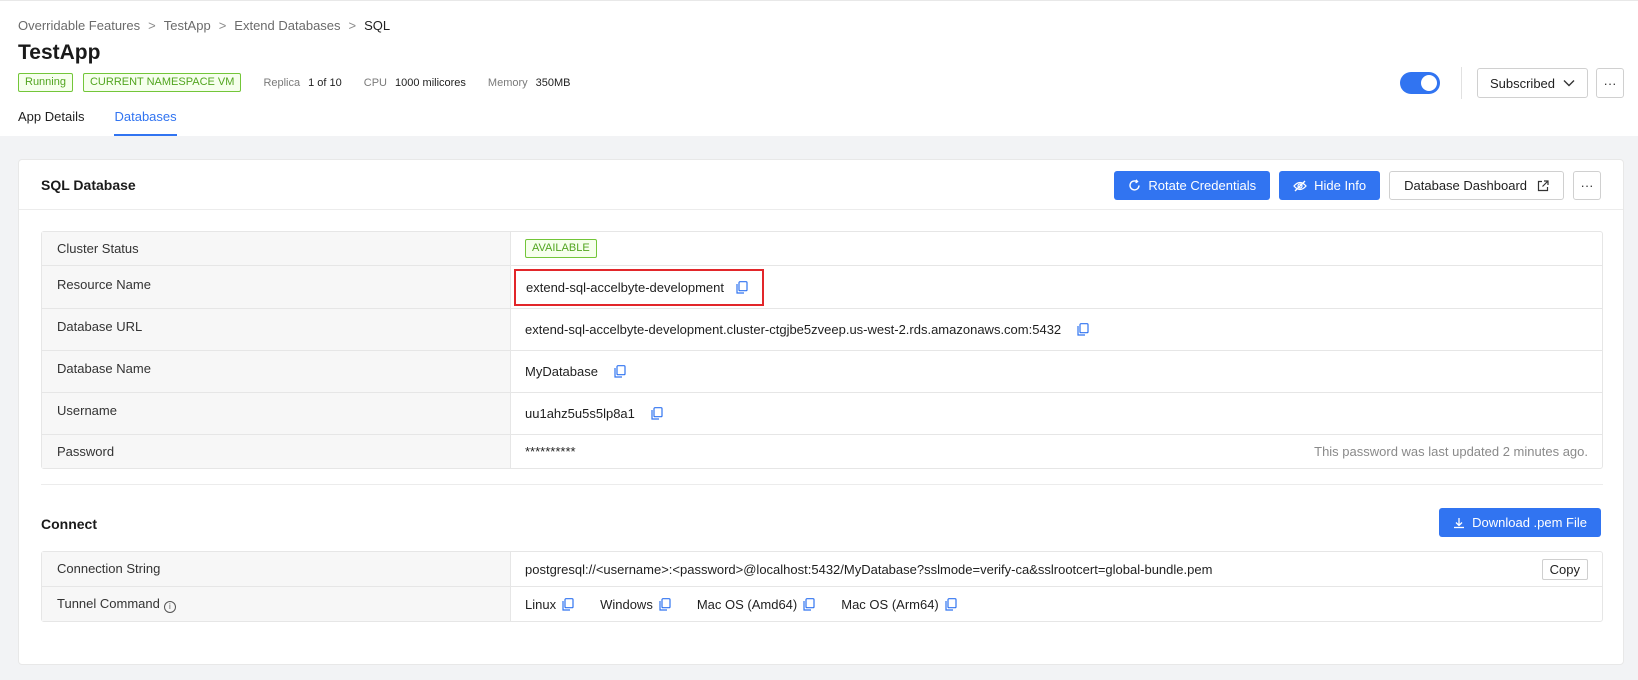 This screenshot has width=1638, height=680. What do you see at coordinates (507, 82) in the screenshot?
I see `memory-label: Memory` at bounding box center [507, 82].